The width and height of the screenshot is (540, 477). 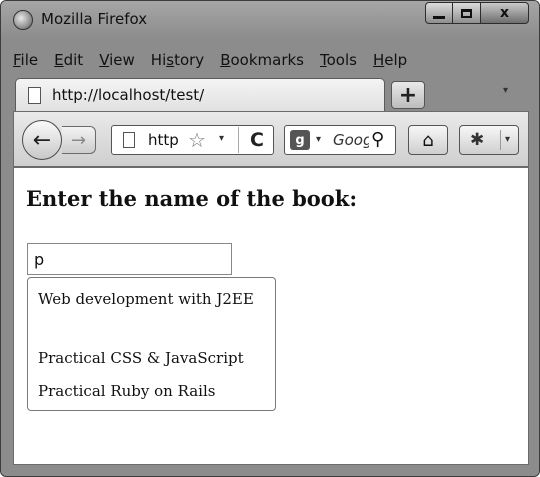 What do you see at coordinates (197, 140) in the screenshot?
I see `star-icon: ☆` at bounding box center [197, 140].